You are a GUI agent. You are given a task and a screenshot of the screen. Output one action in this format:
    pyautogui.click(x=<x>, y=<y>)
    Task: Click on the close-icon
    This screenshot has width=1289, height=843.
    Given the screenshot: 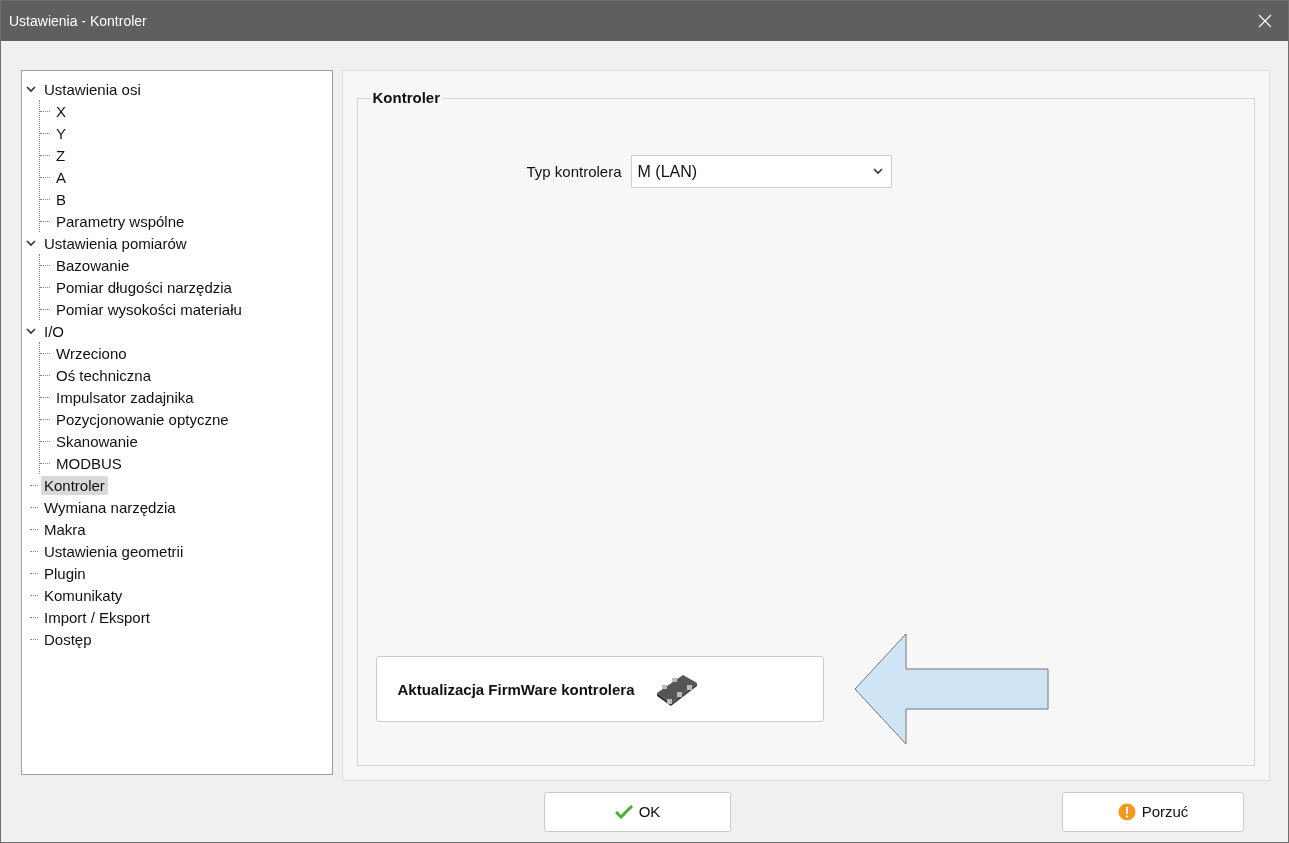 What is the action you would take?
    pyautogui.click(x=1265, y=21)
    